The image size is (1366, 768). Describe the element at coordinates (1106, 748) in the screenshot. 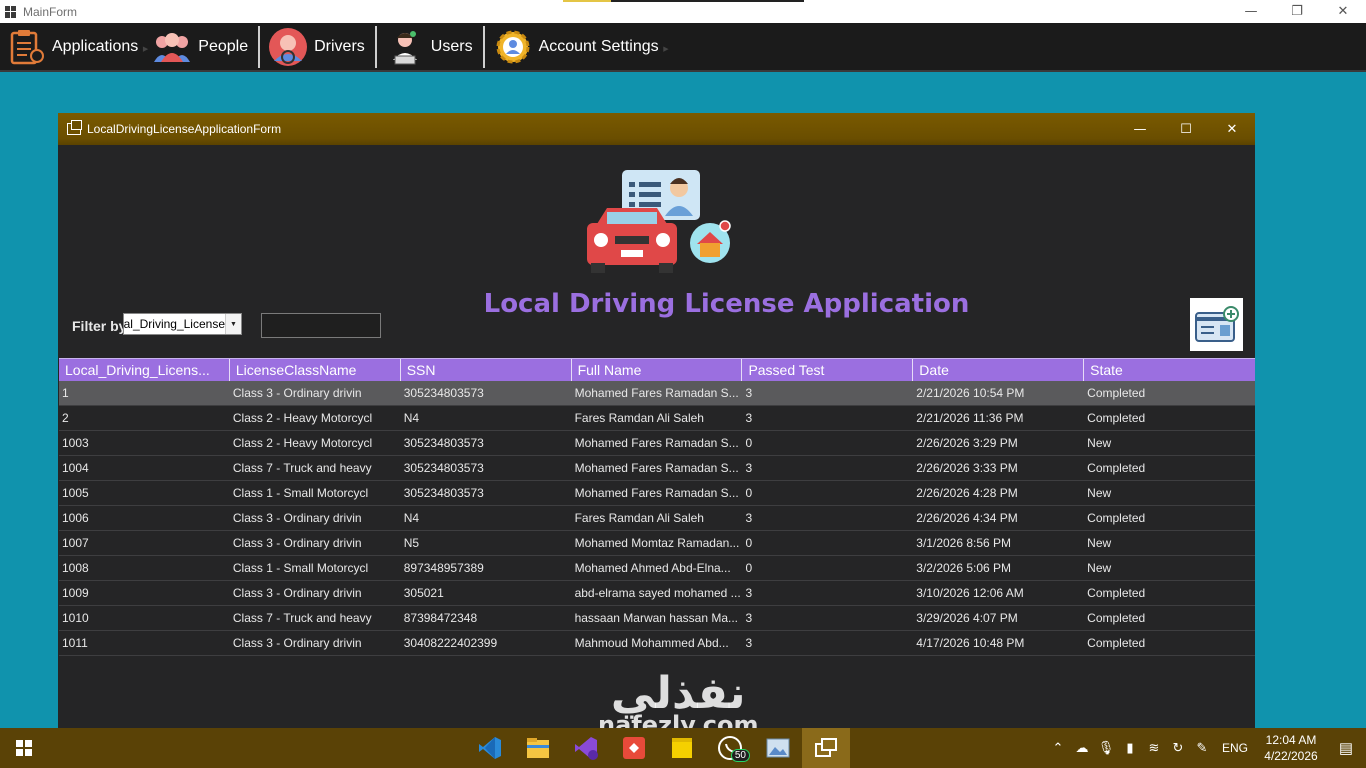

I see `microphone-icon: 🎙` at that location.